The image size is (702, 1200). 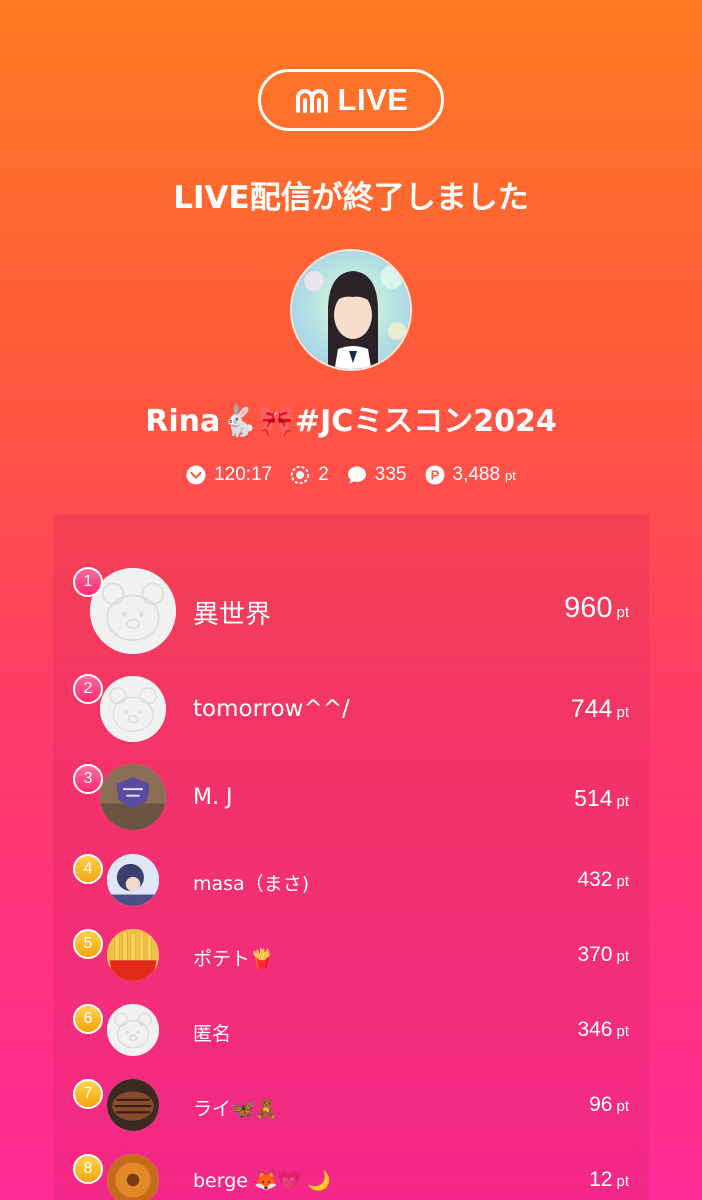 What do you see at coordinates (351, 198) in the screenshot?
I see `page-title: LIVE配信が終了しました` at bounding box center [351, 198].